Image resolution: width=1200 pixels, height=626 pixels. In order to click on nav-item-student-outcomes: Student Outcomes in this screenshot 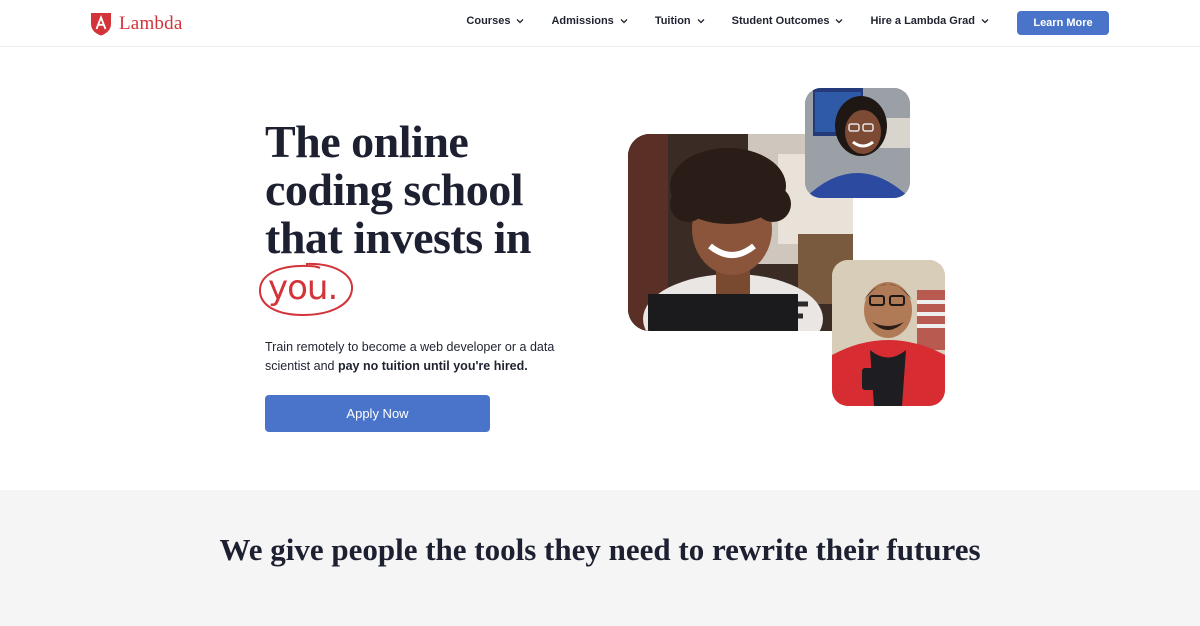, I will do `click(788, 21)`.